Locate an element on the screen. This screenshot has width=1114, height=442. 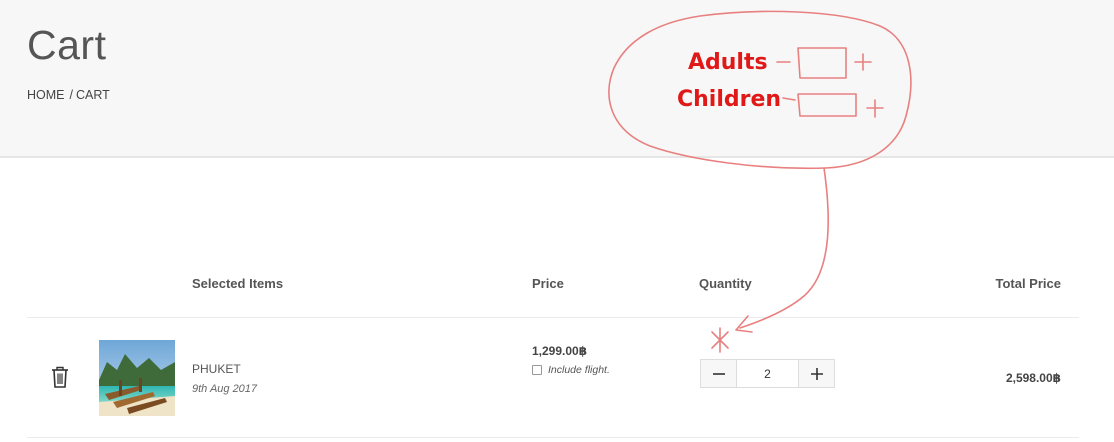
include-flight-option: Include flight. is located at coordinates (571, 370).